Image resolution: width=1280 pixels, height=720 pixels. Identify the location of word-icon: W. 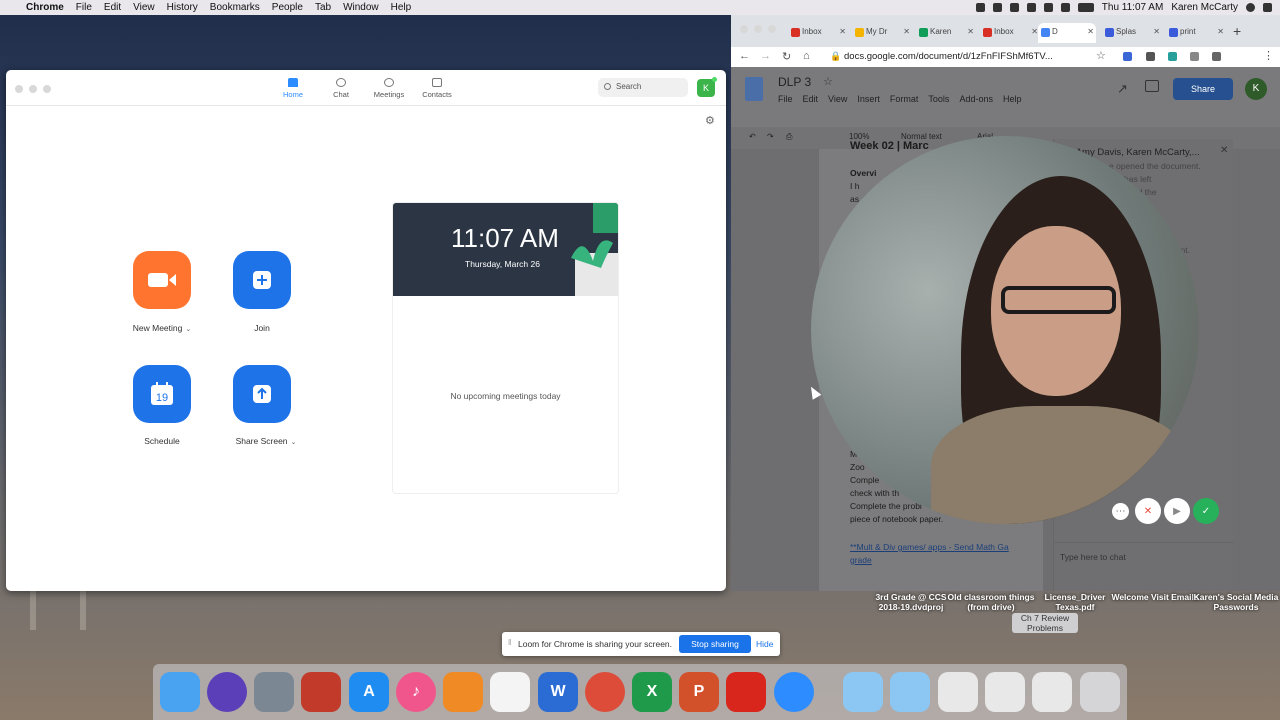
(558, 692).